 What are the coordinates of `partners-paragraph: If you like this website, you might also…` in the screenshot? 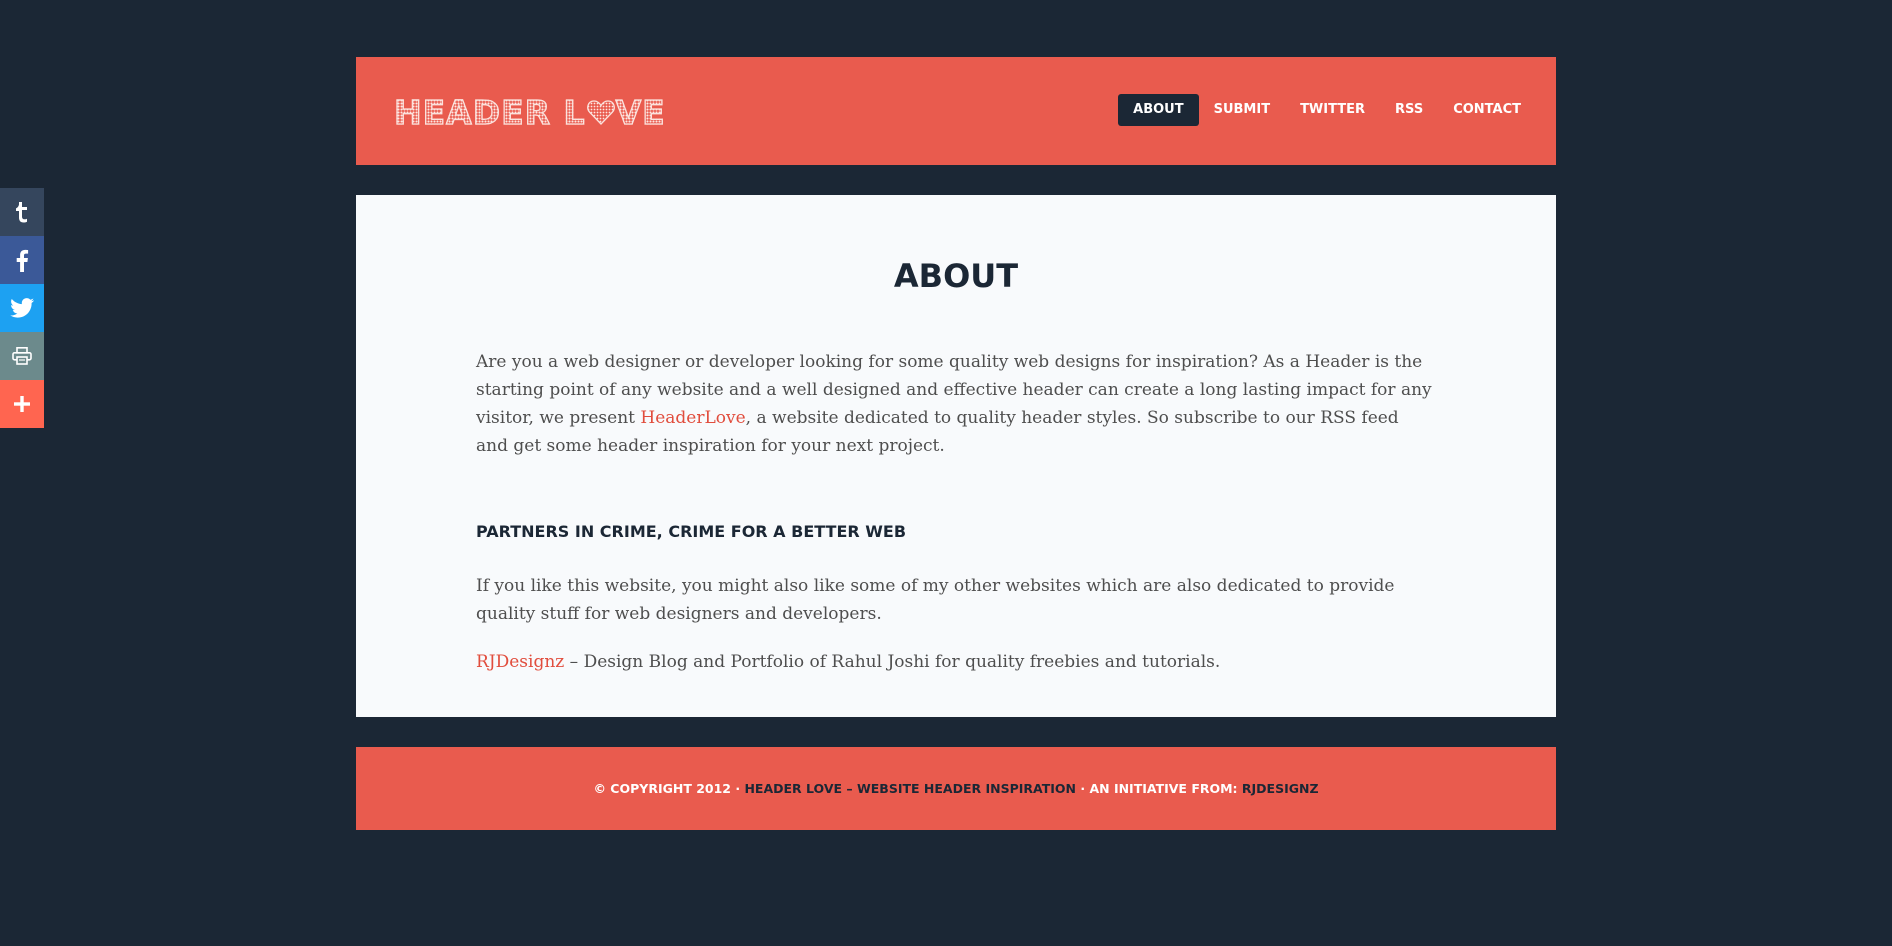 It's located at (935, 600).